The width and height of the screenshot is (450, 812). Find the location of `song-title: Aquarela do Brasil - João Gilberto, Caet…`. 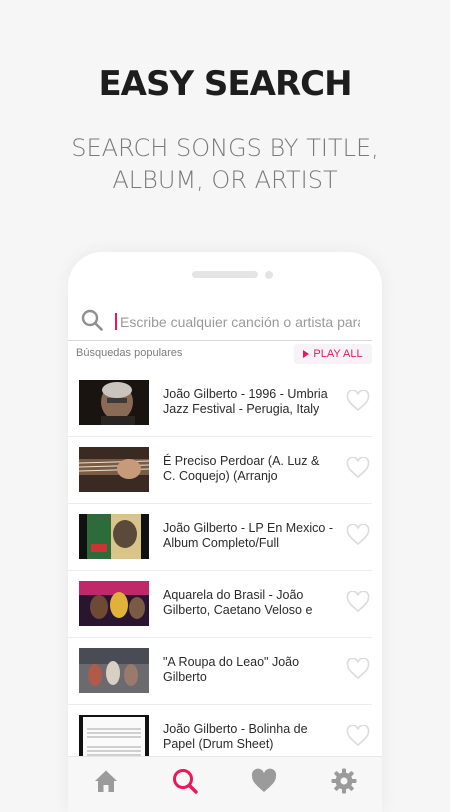

song-title: Aquarela do Brasil - João Gilberto, Caet… is located at coordinates (238, 602).